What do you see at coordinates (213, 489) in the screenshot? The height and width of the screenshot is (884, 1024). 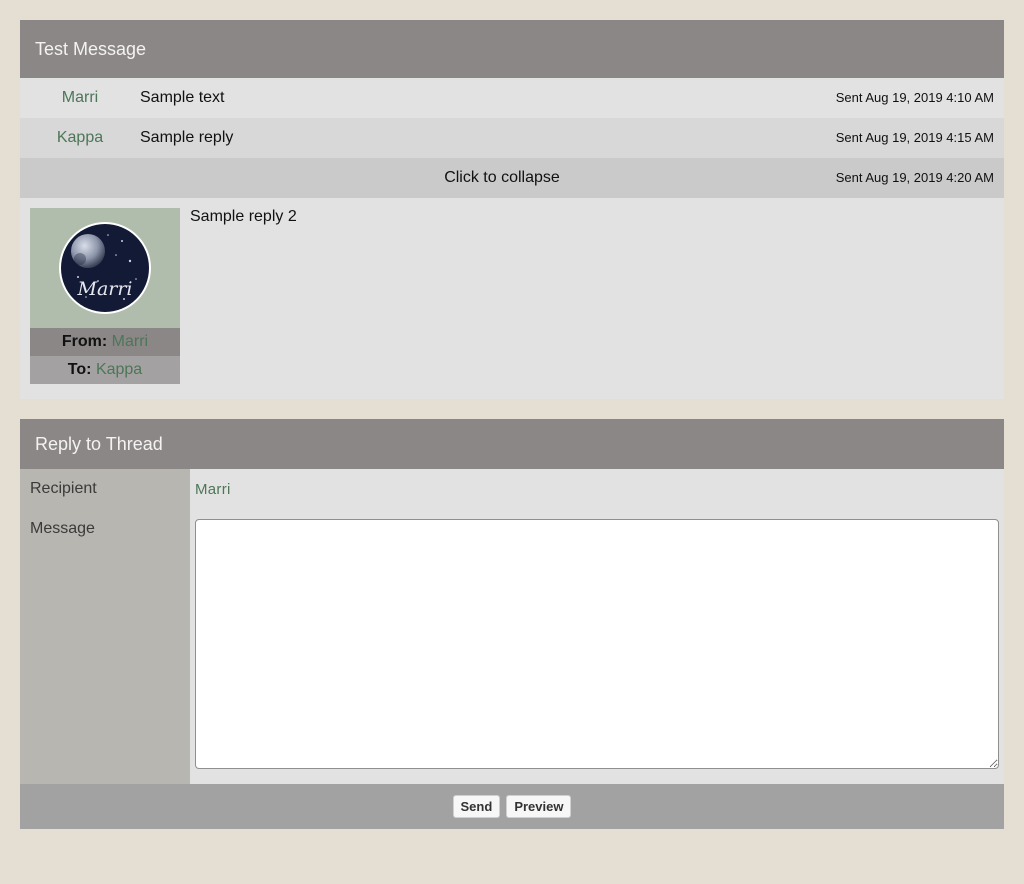 I see `recipient-value: Marri` at bounding box center [213, 489].